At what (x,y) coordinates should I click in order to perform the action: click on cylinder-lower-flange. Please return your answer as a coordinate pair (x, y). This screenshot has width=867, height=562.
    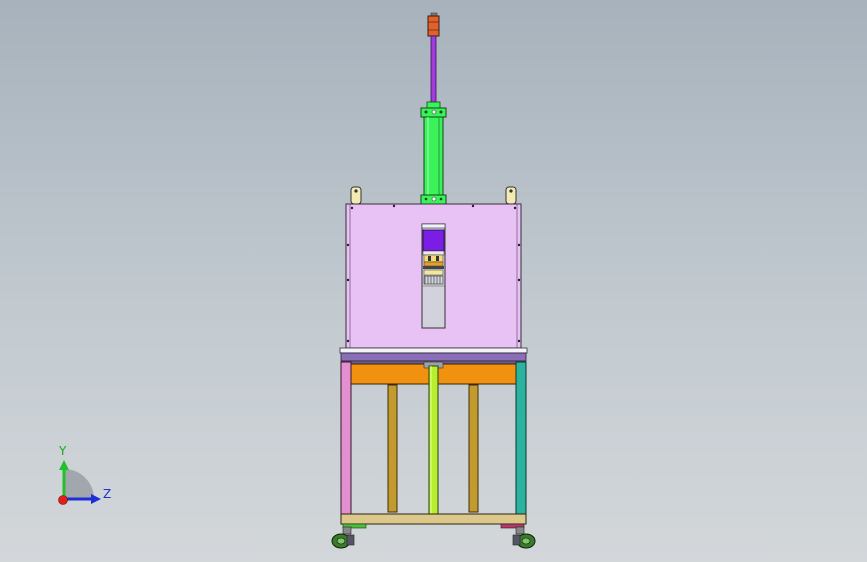
    Looking at the image, I should click on (433, 199).